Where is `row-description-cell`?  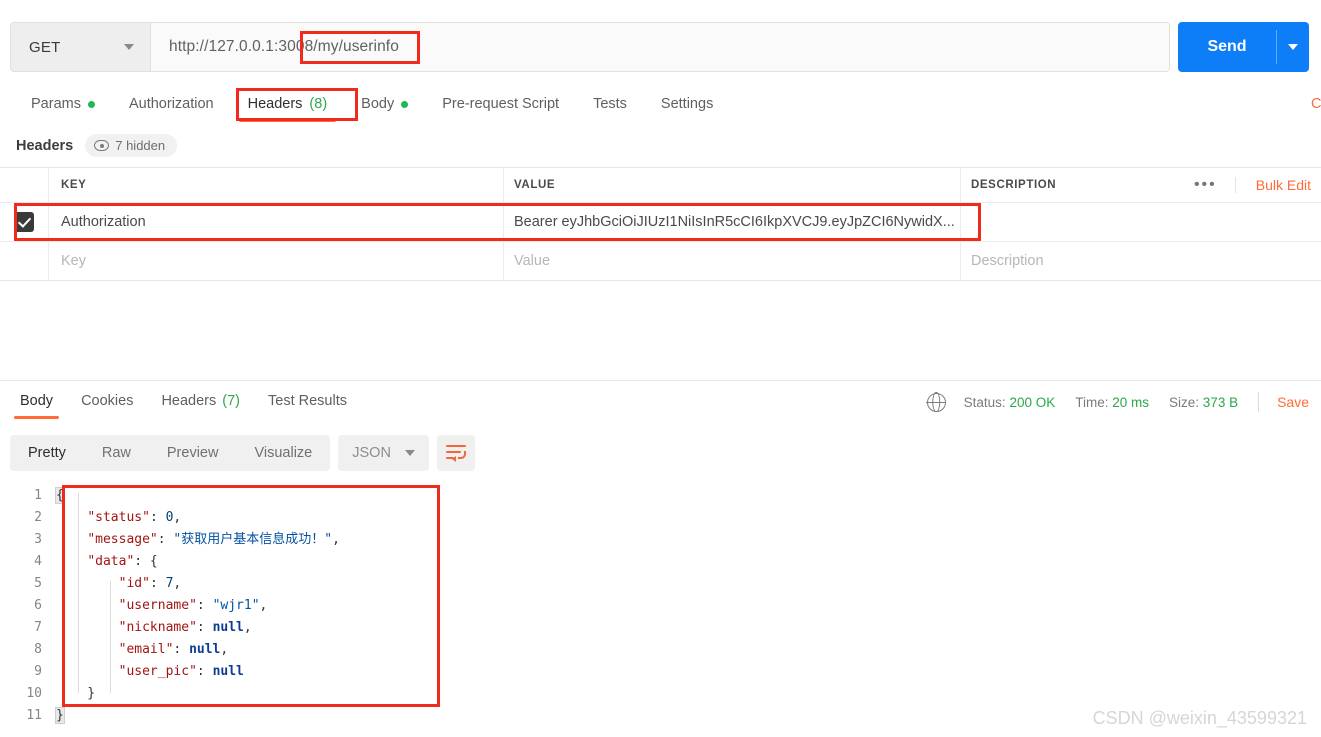 row-description-cell is located at coordinates (1141, 222).